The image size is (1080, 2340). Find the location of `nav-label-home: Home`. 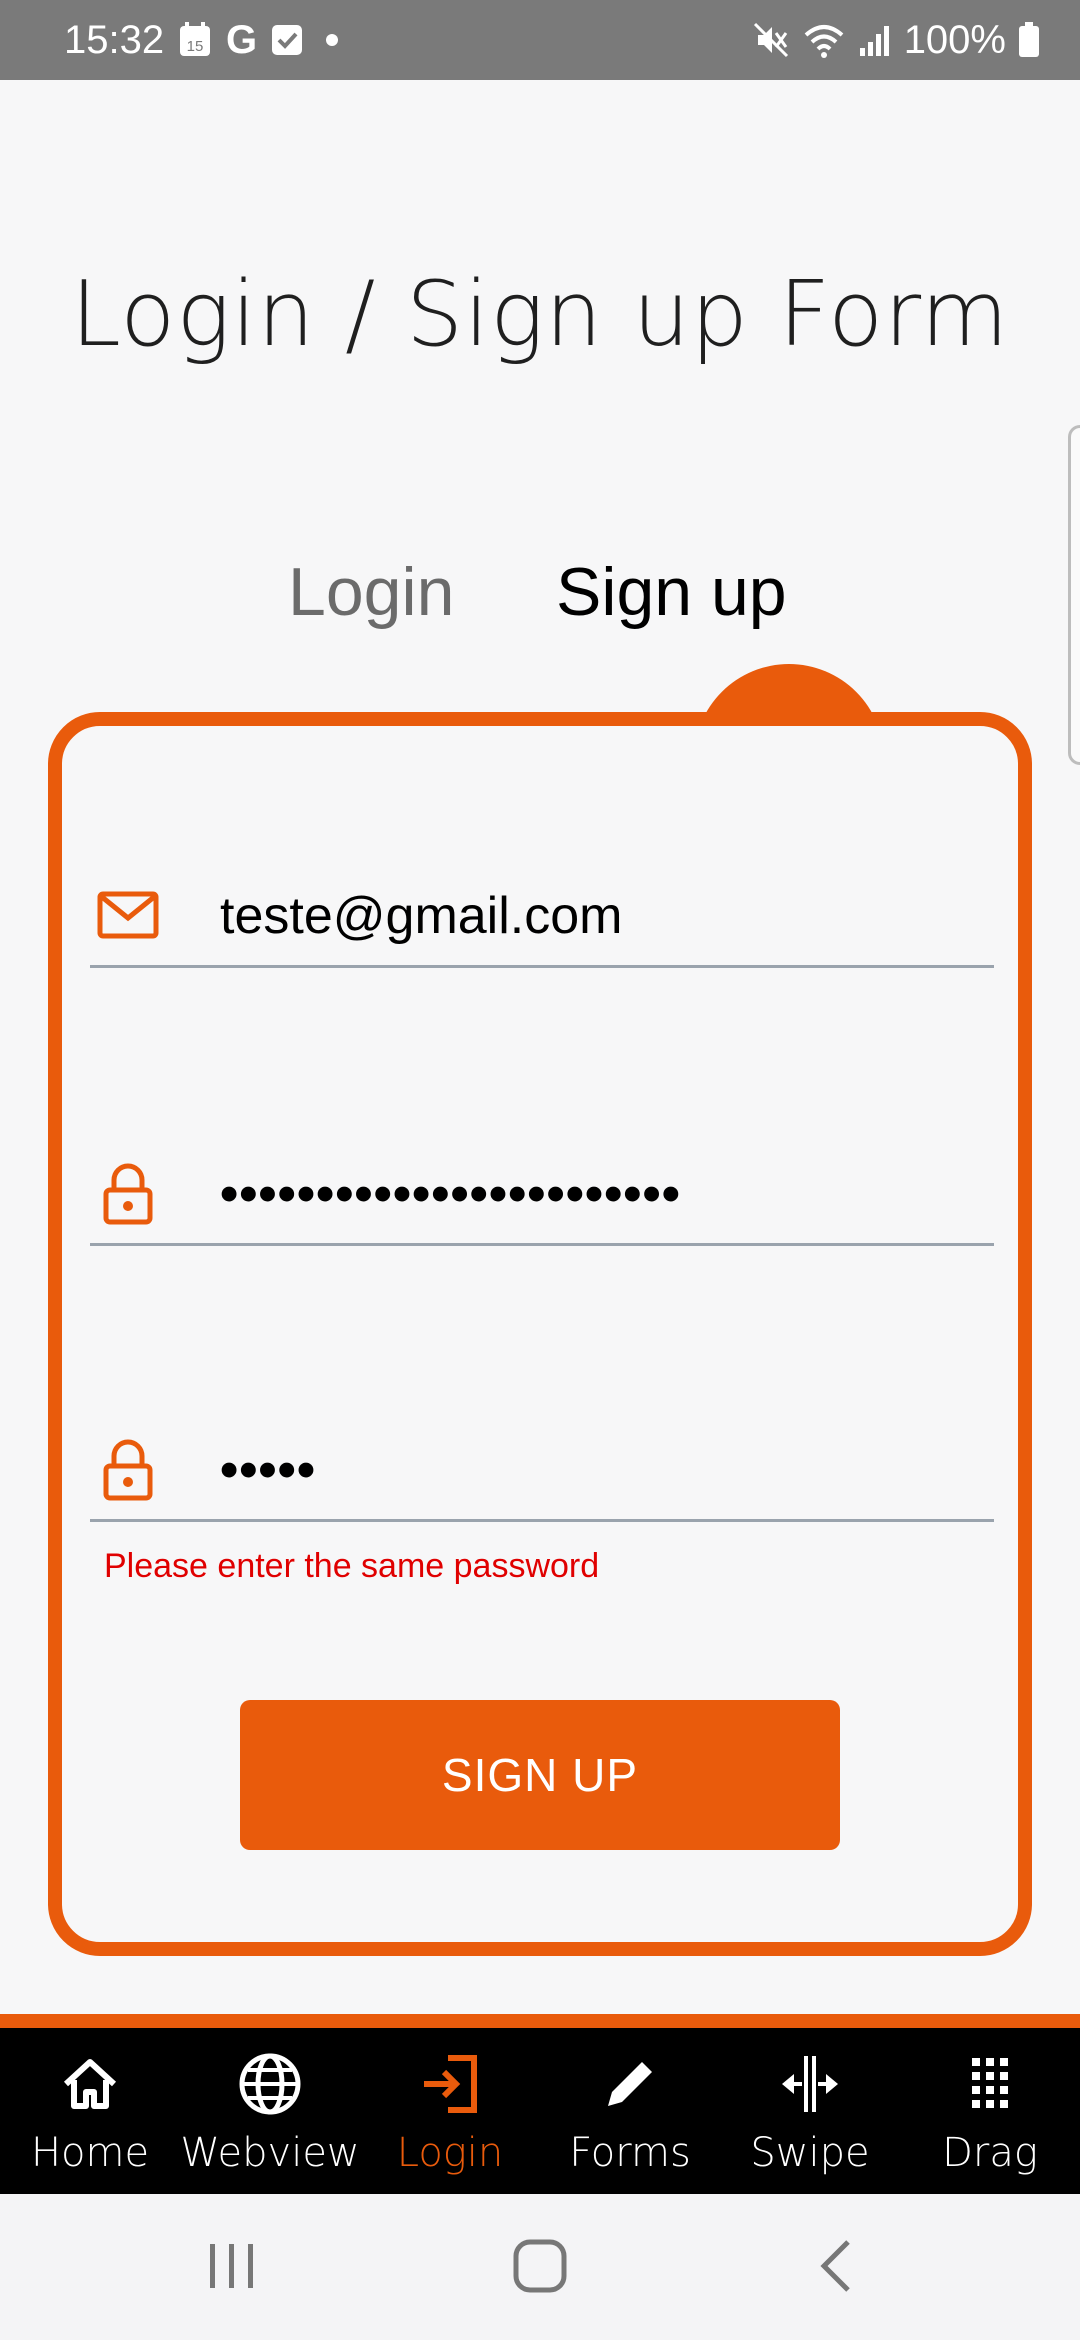

nav-label-home: Home is located at coordinates (90, 2153).